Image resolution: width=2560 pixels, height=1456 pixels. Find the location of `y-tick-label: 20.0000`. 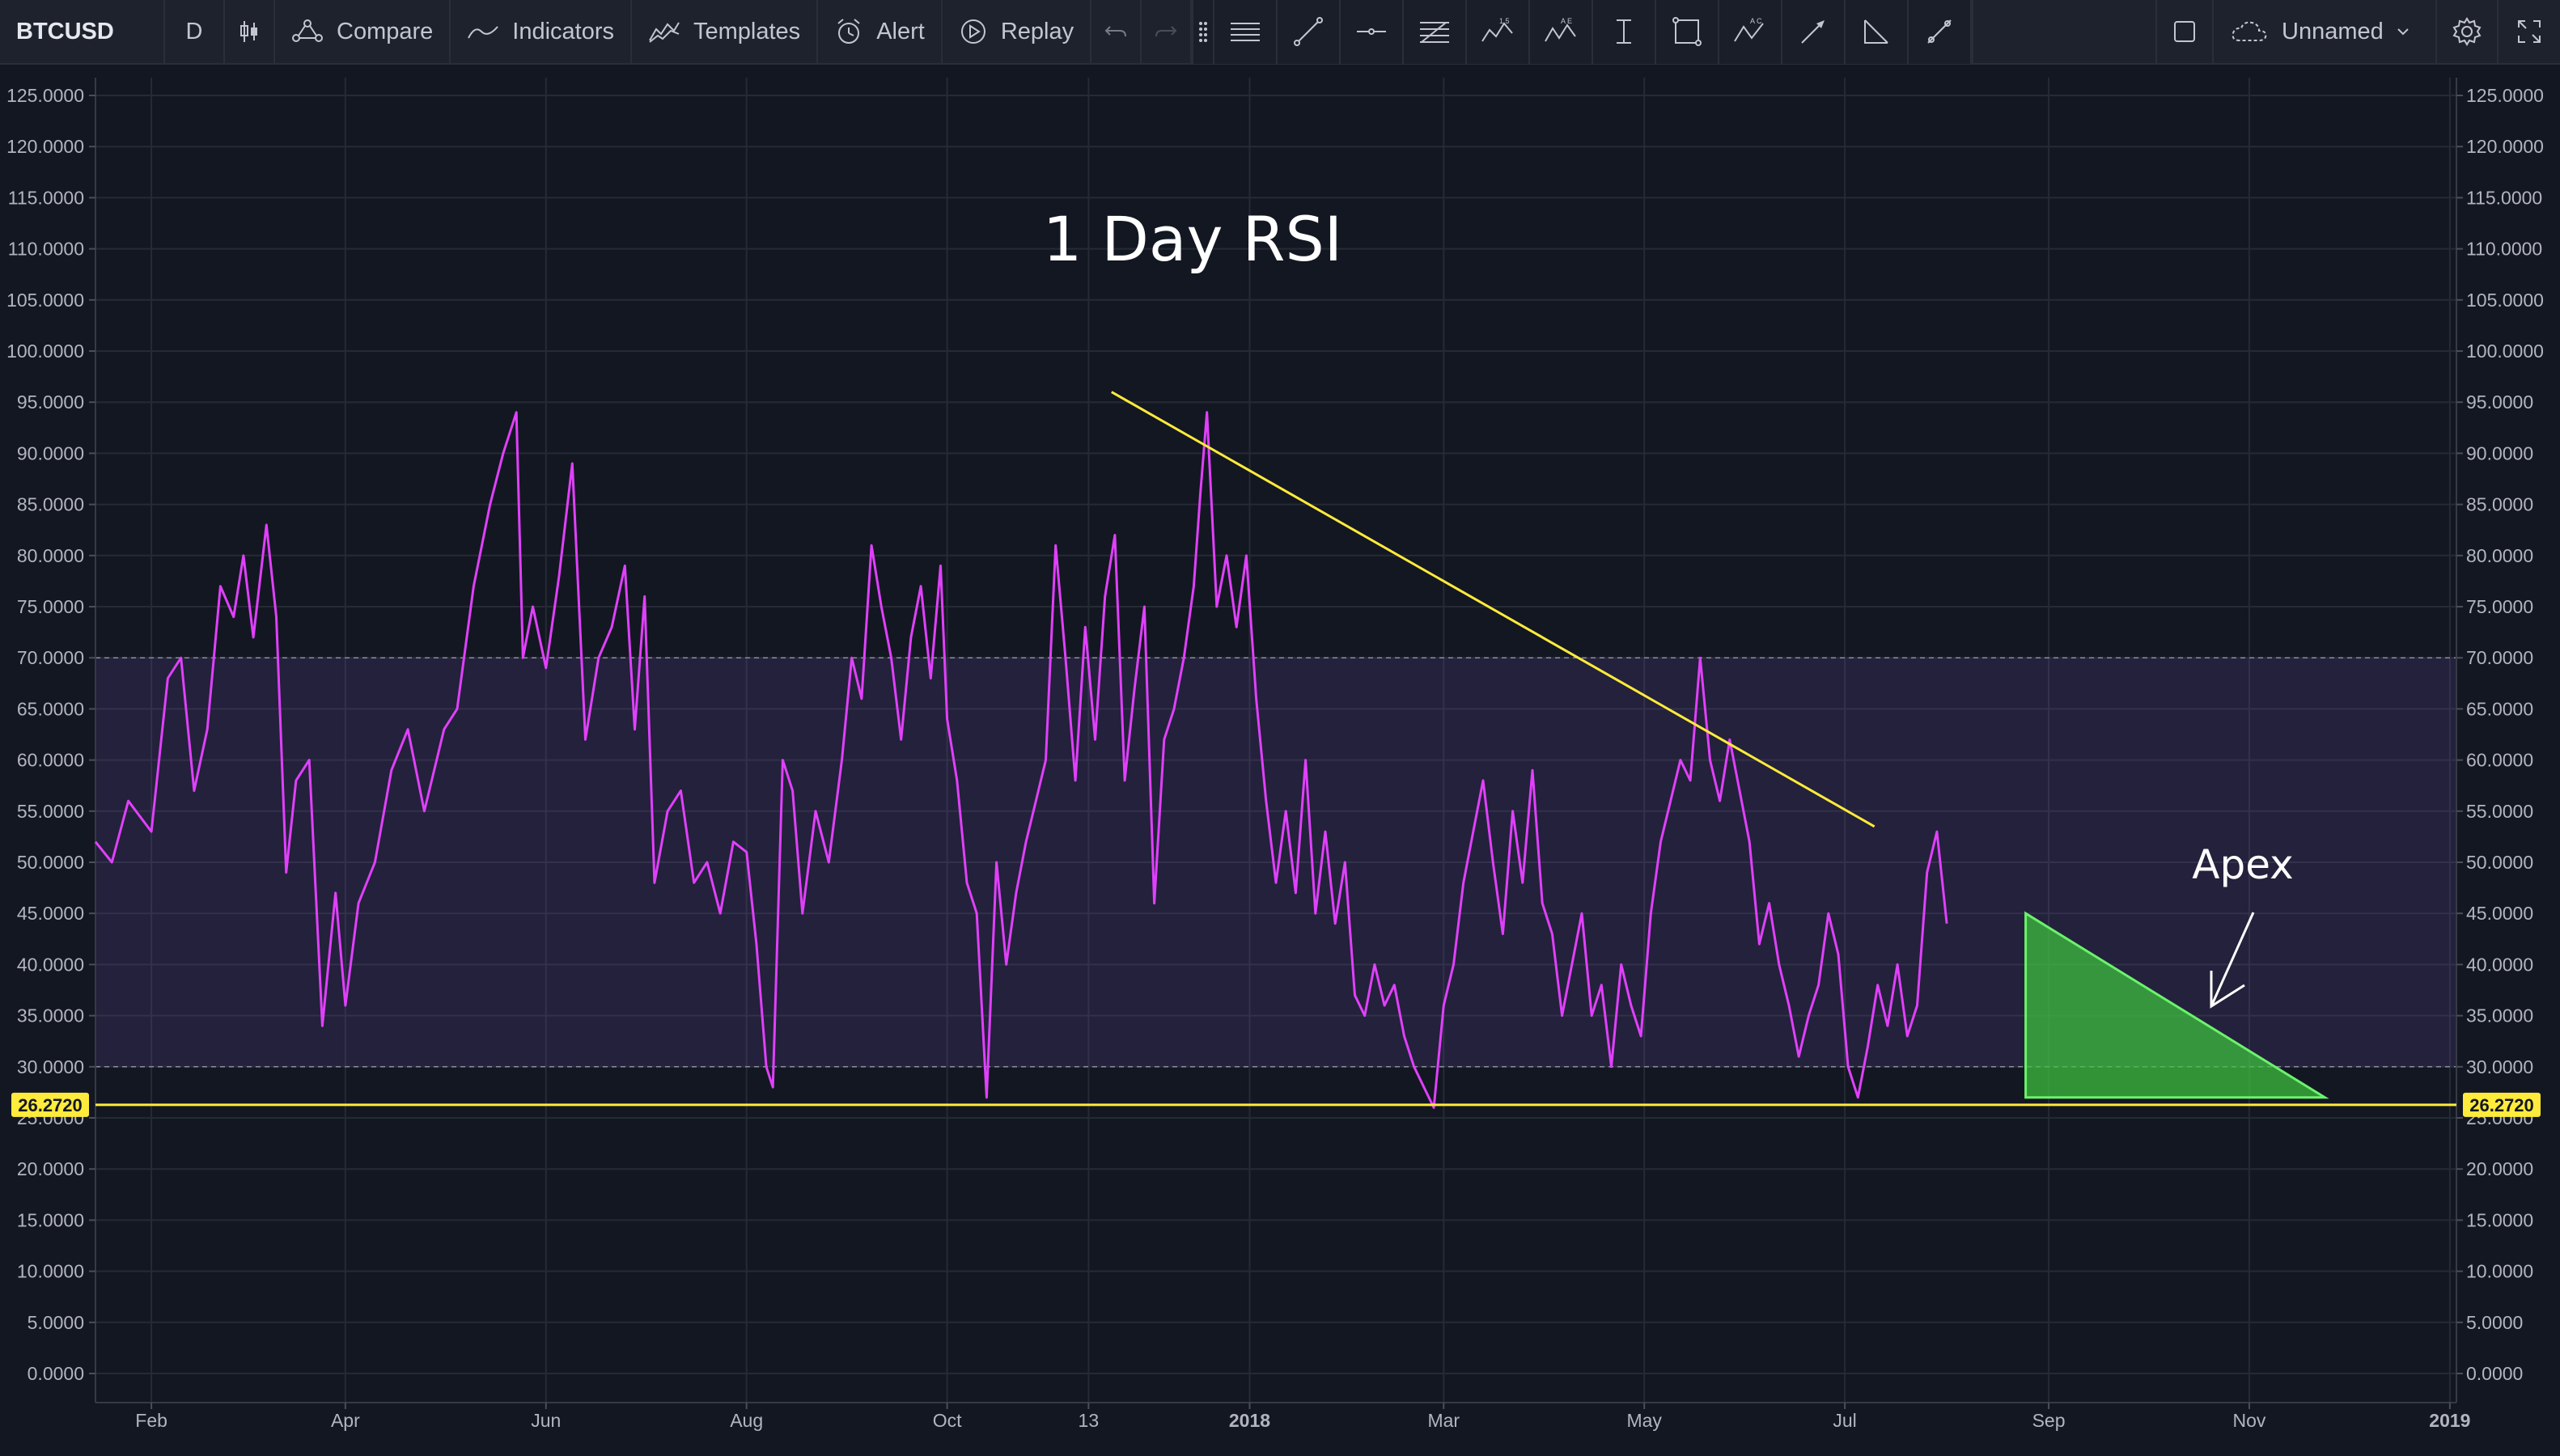

y-tick-label: 20.0000 is located at coordinates (50, 1168).